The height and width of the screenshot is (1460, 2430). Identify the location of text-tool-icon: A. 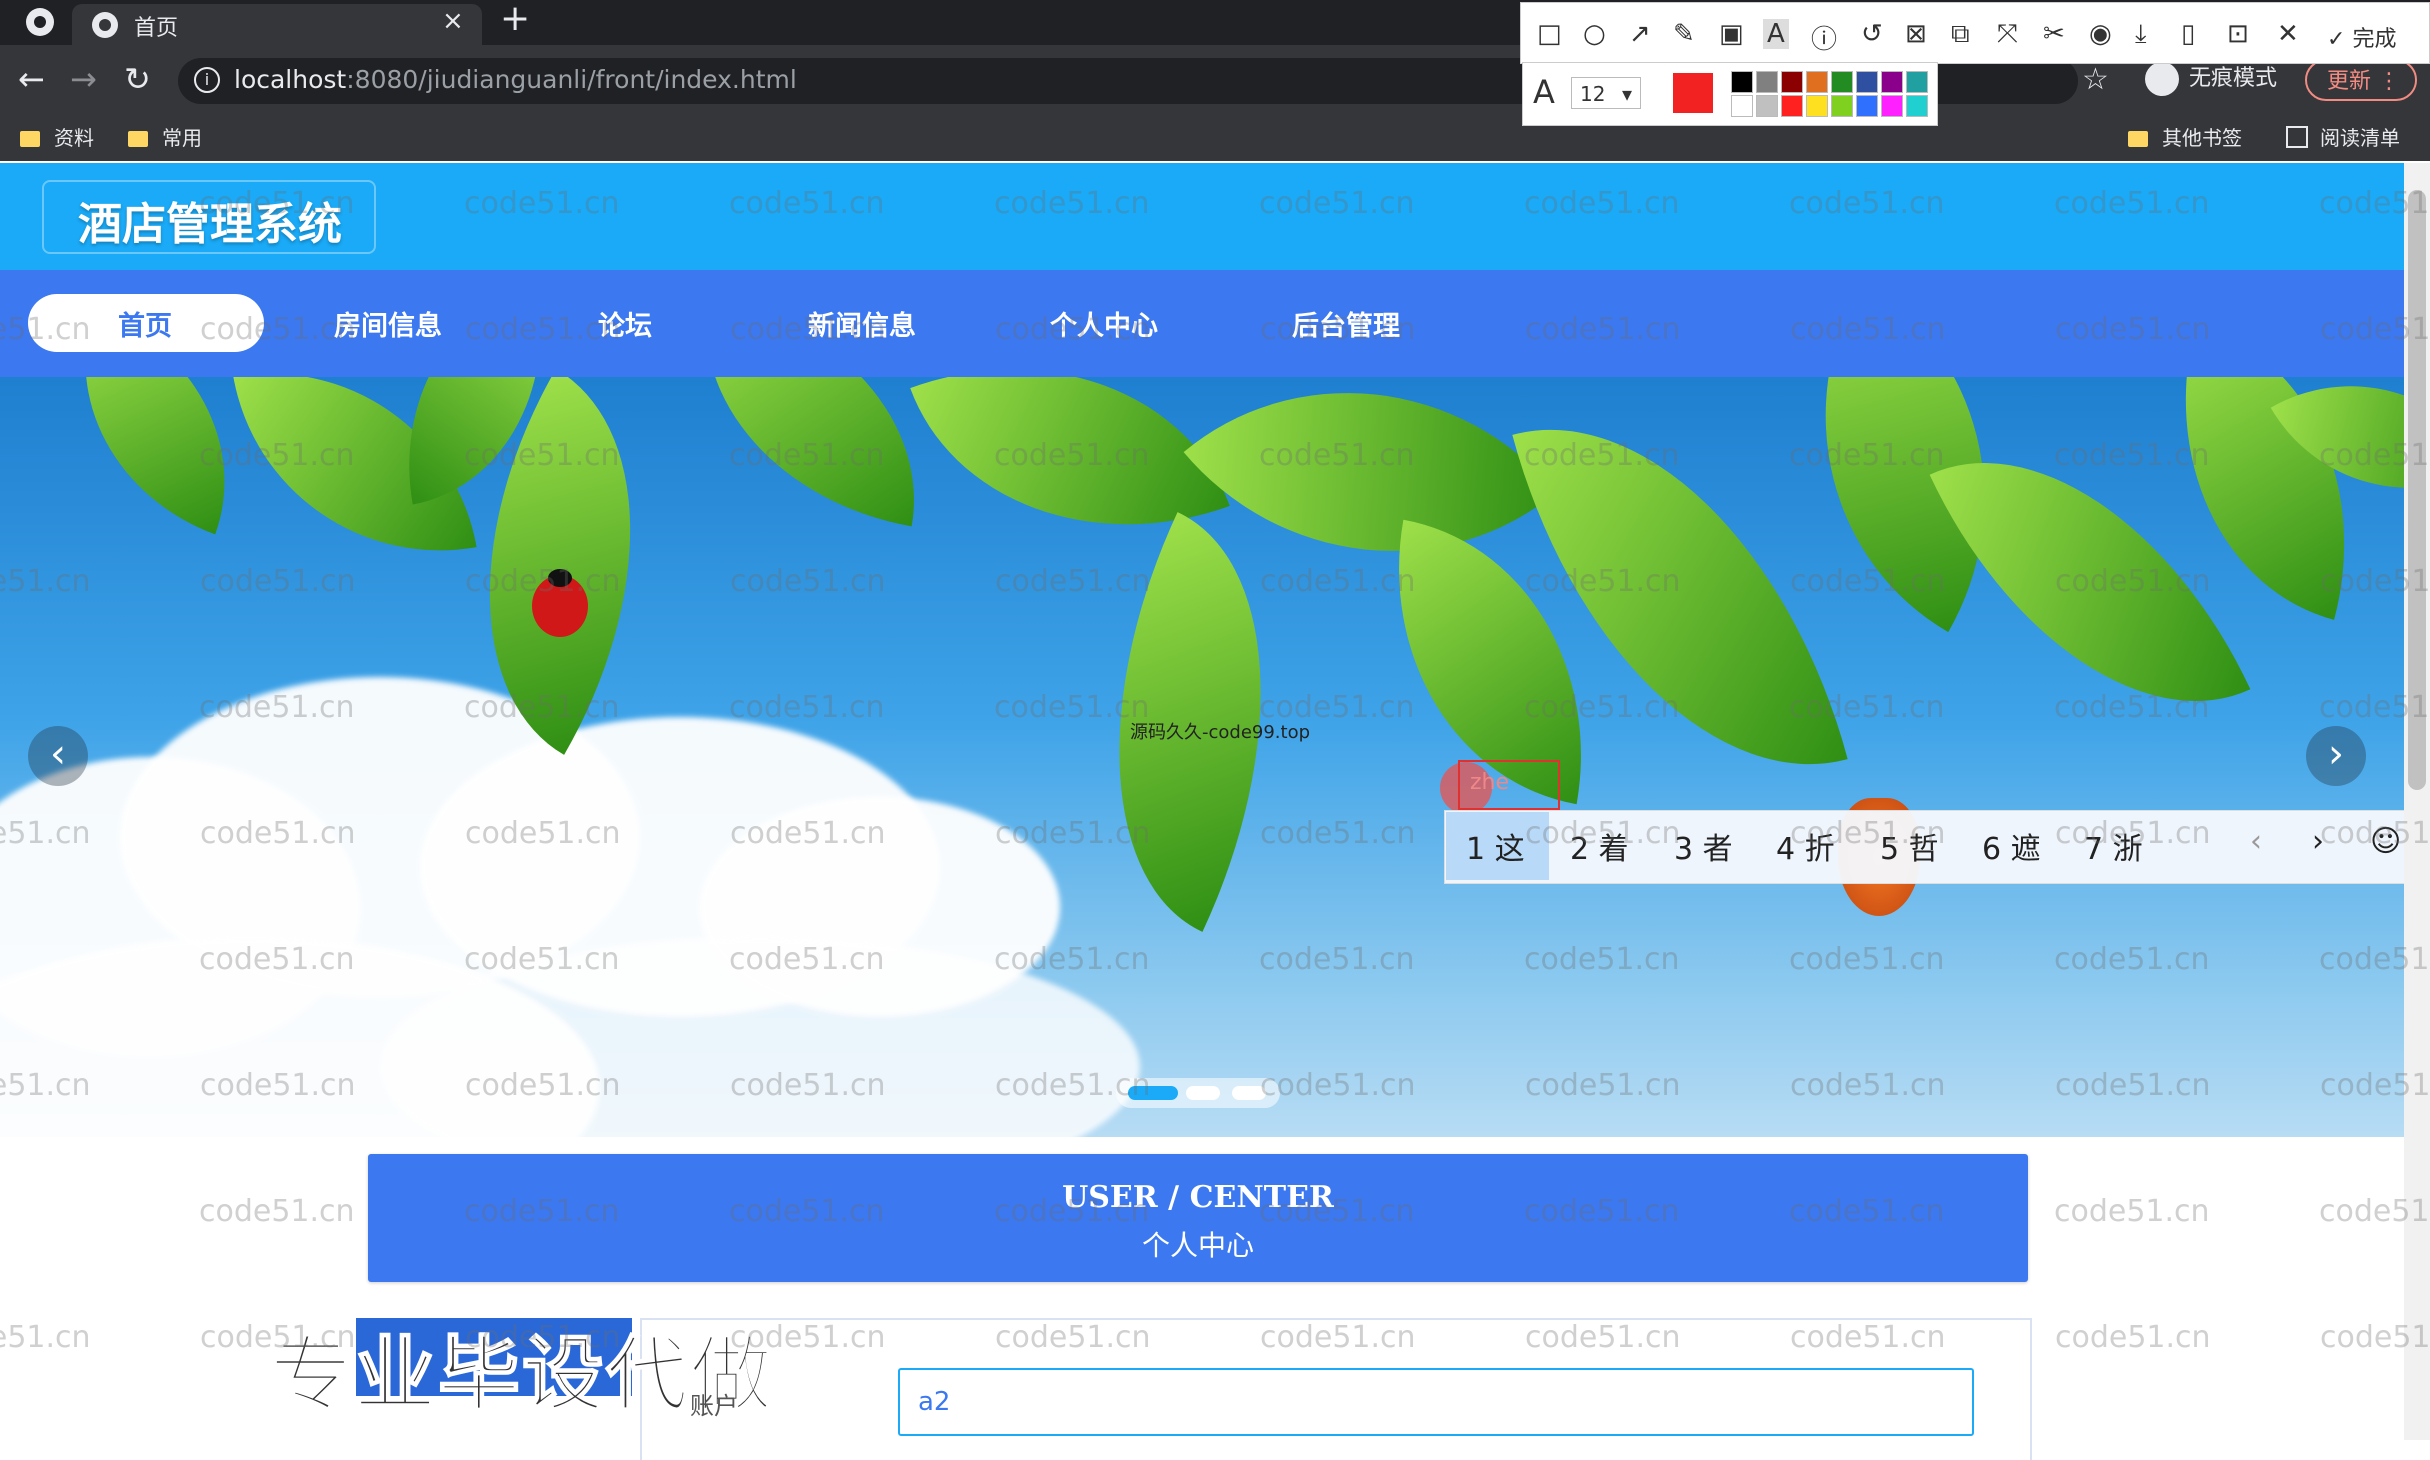
(1776, 34).